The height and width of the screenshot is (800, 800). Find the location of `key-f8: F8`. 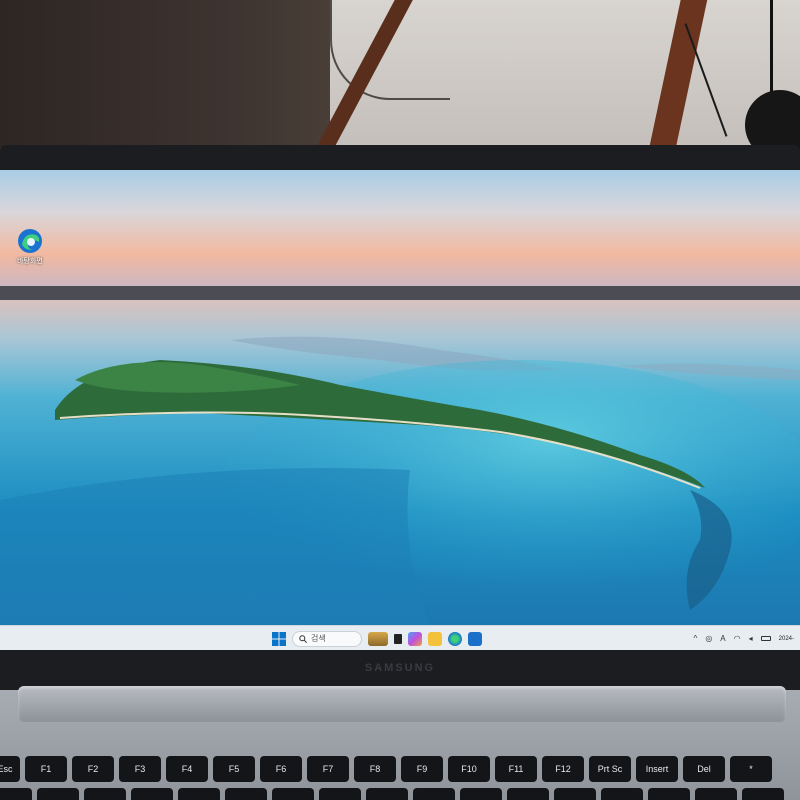

key-f8: F8 is located at coordinates (375, 769).